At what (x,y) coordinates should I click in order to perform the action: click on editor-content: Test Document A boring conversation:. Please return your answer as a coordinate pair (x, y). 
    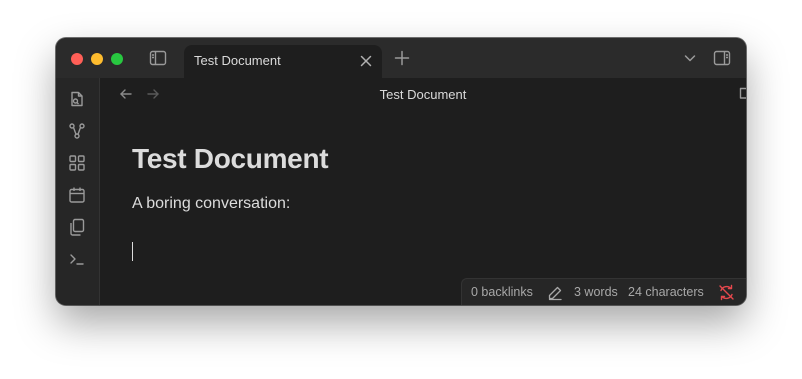
    Looking at the image, I should click on (230, 202).